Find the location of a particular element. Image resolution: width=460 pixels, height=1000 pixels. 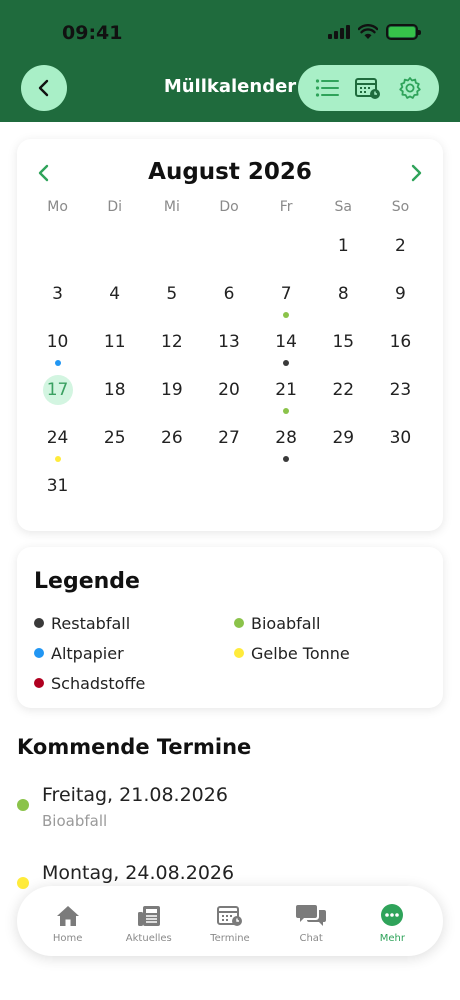

legend-item: Restabfall is located at coordinates (134, 623).